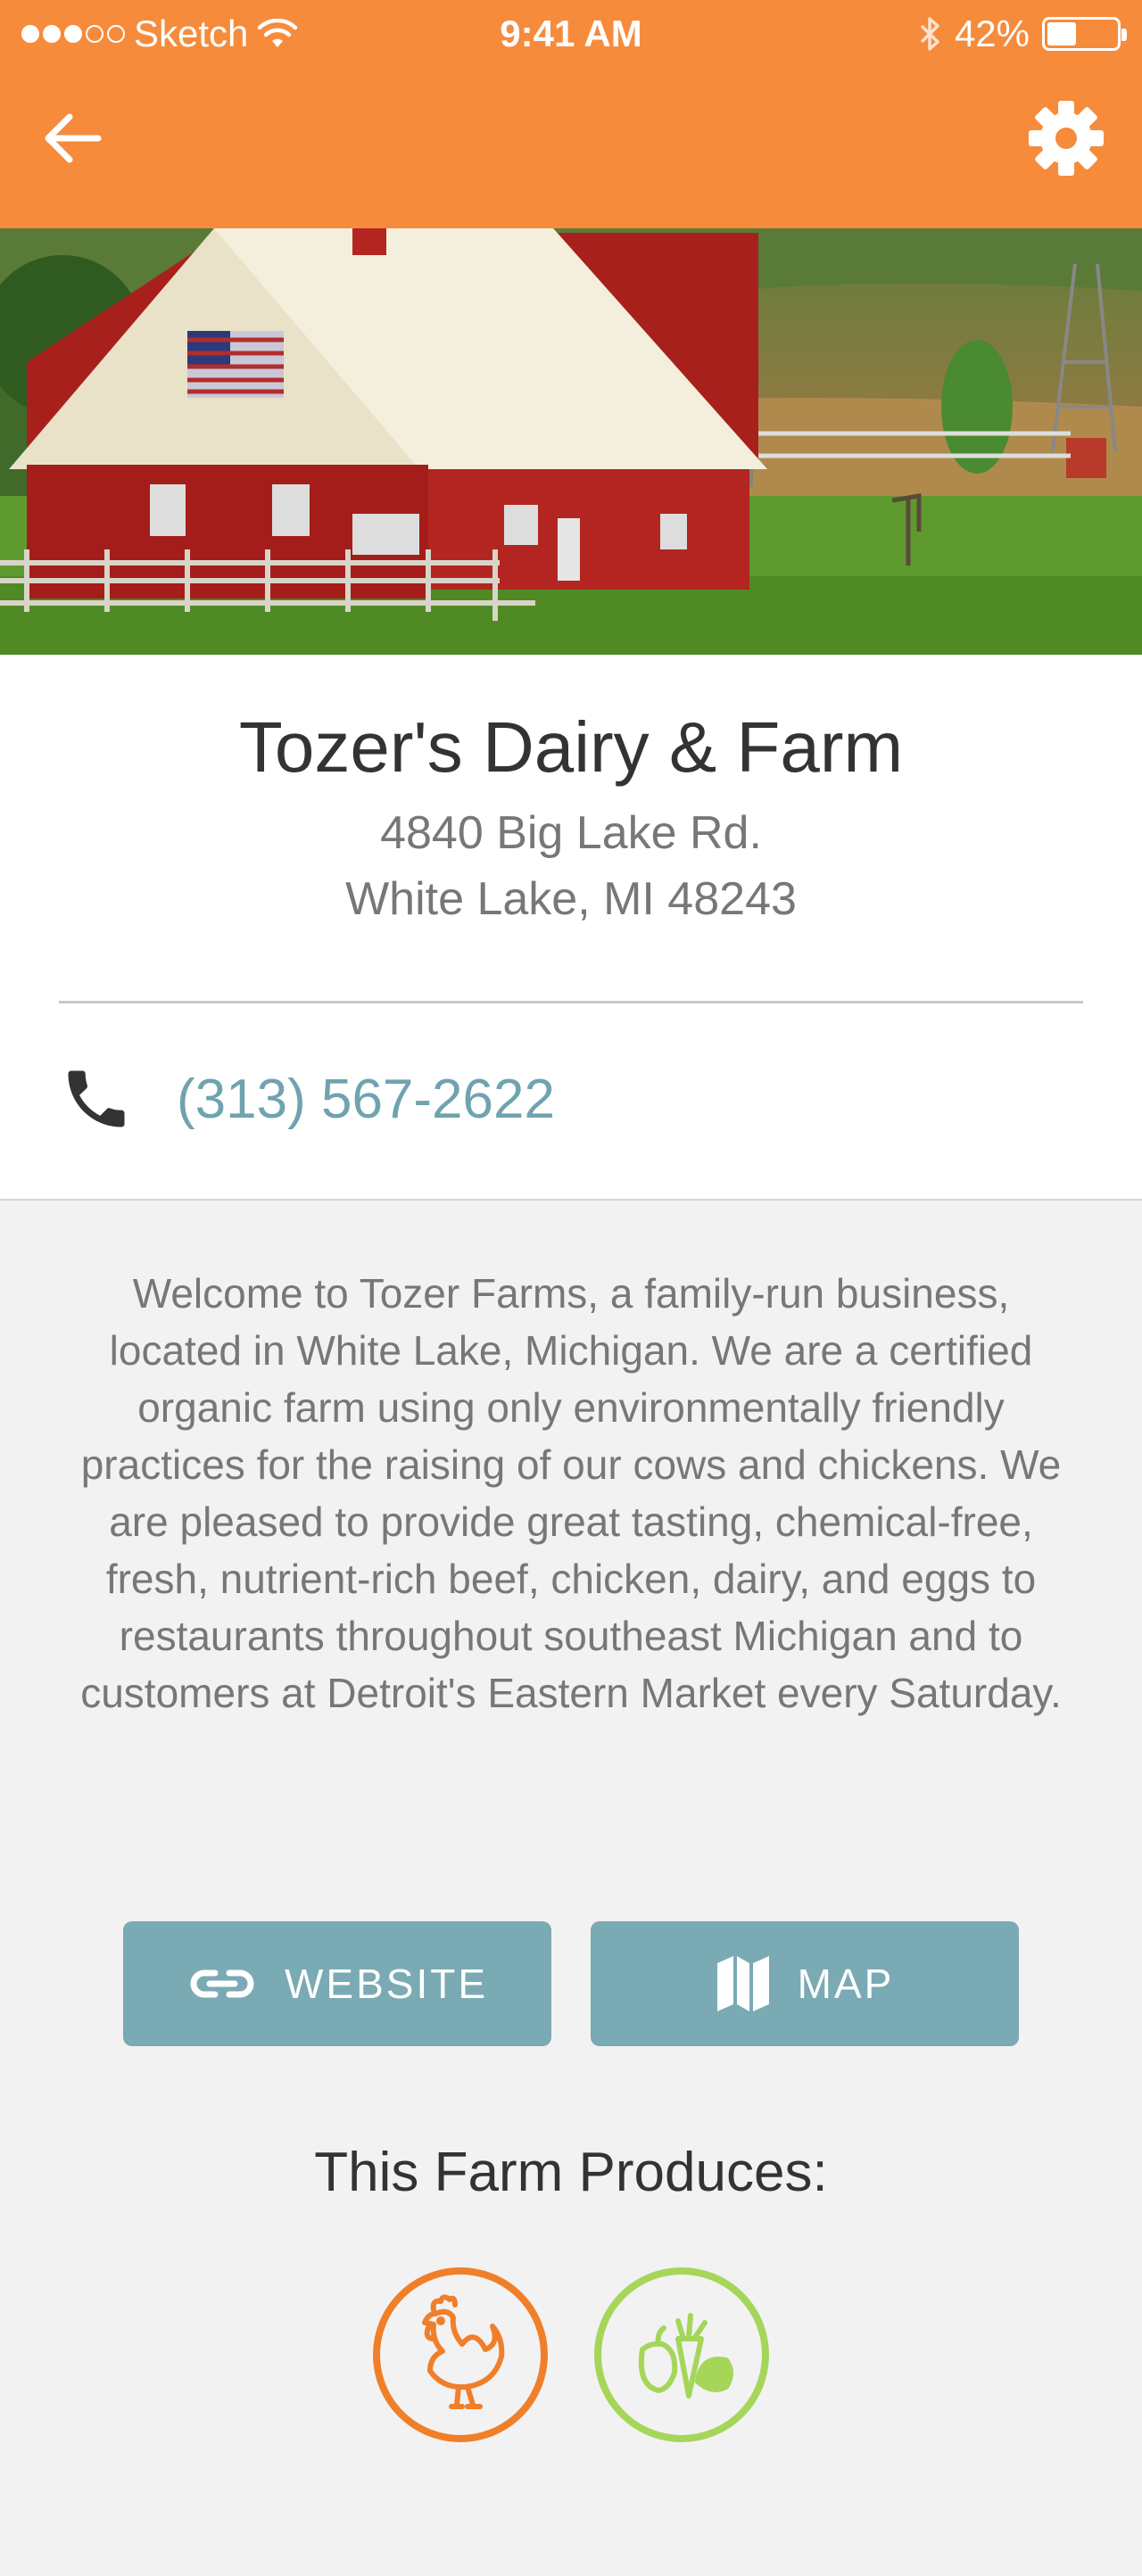 This screenshot has height=2576, width=1142. Describe the element at coordinates (742, 1984) in the screenshot. I see `map-icon` at that location.